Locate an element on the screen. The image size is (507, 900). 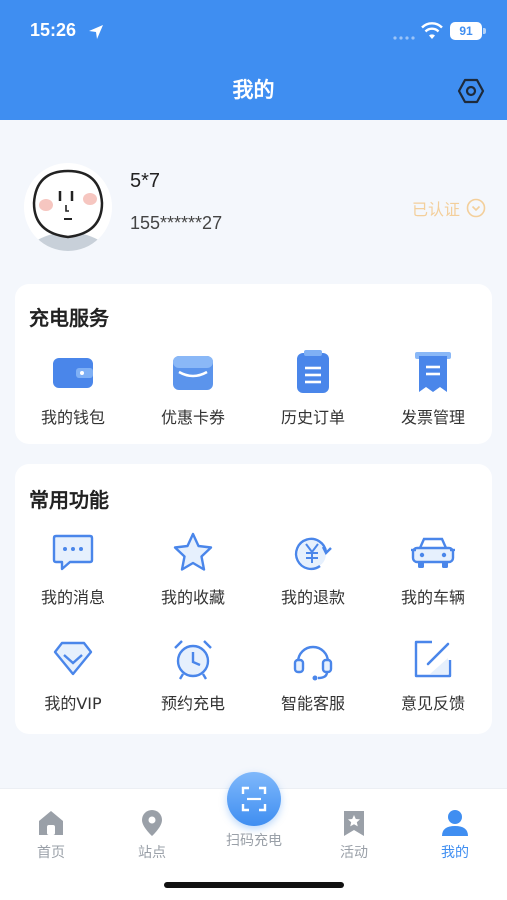
tab-stations: 站点 is located at coordinates (152, 835).